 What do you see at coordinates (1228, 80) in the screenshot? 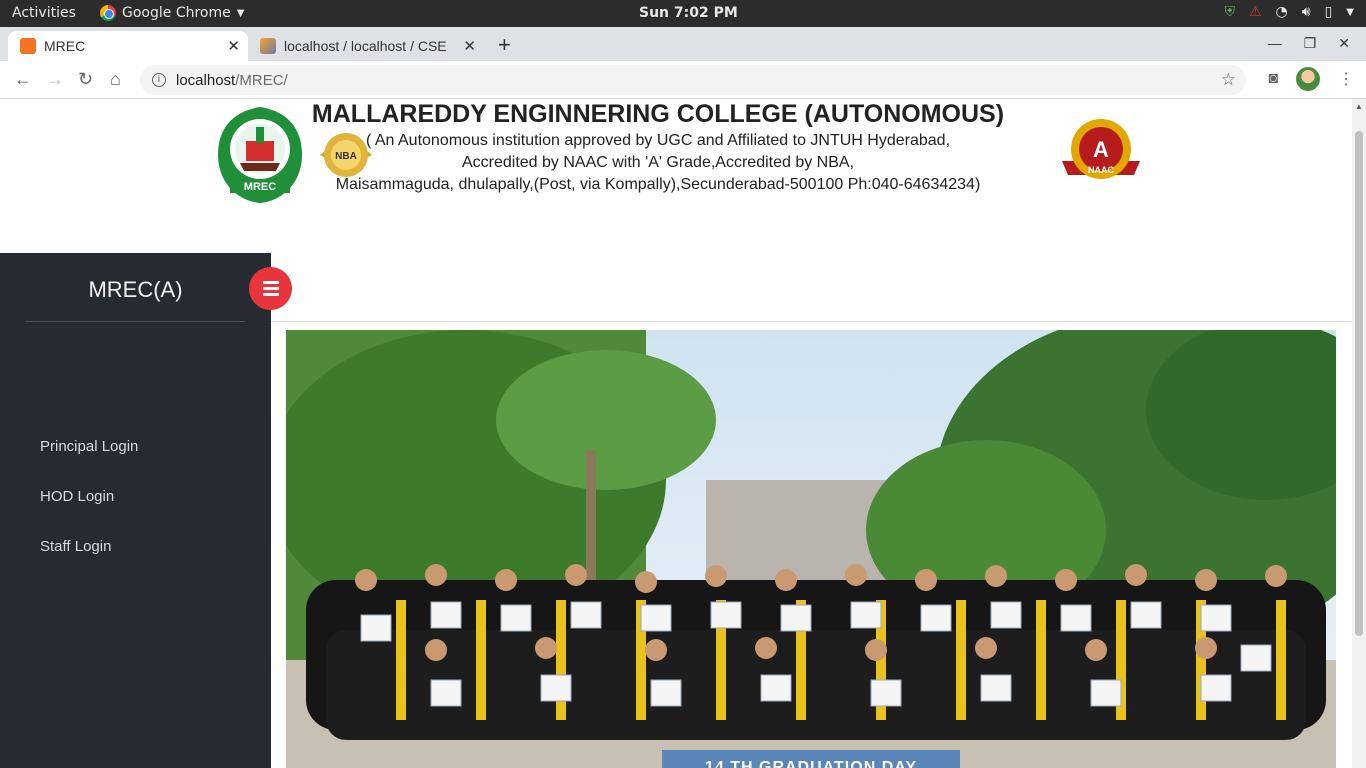
I see `bookmark-star-icon: ☆` at bounding box center [1228, 80].